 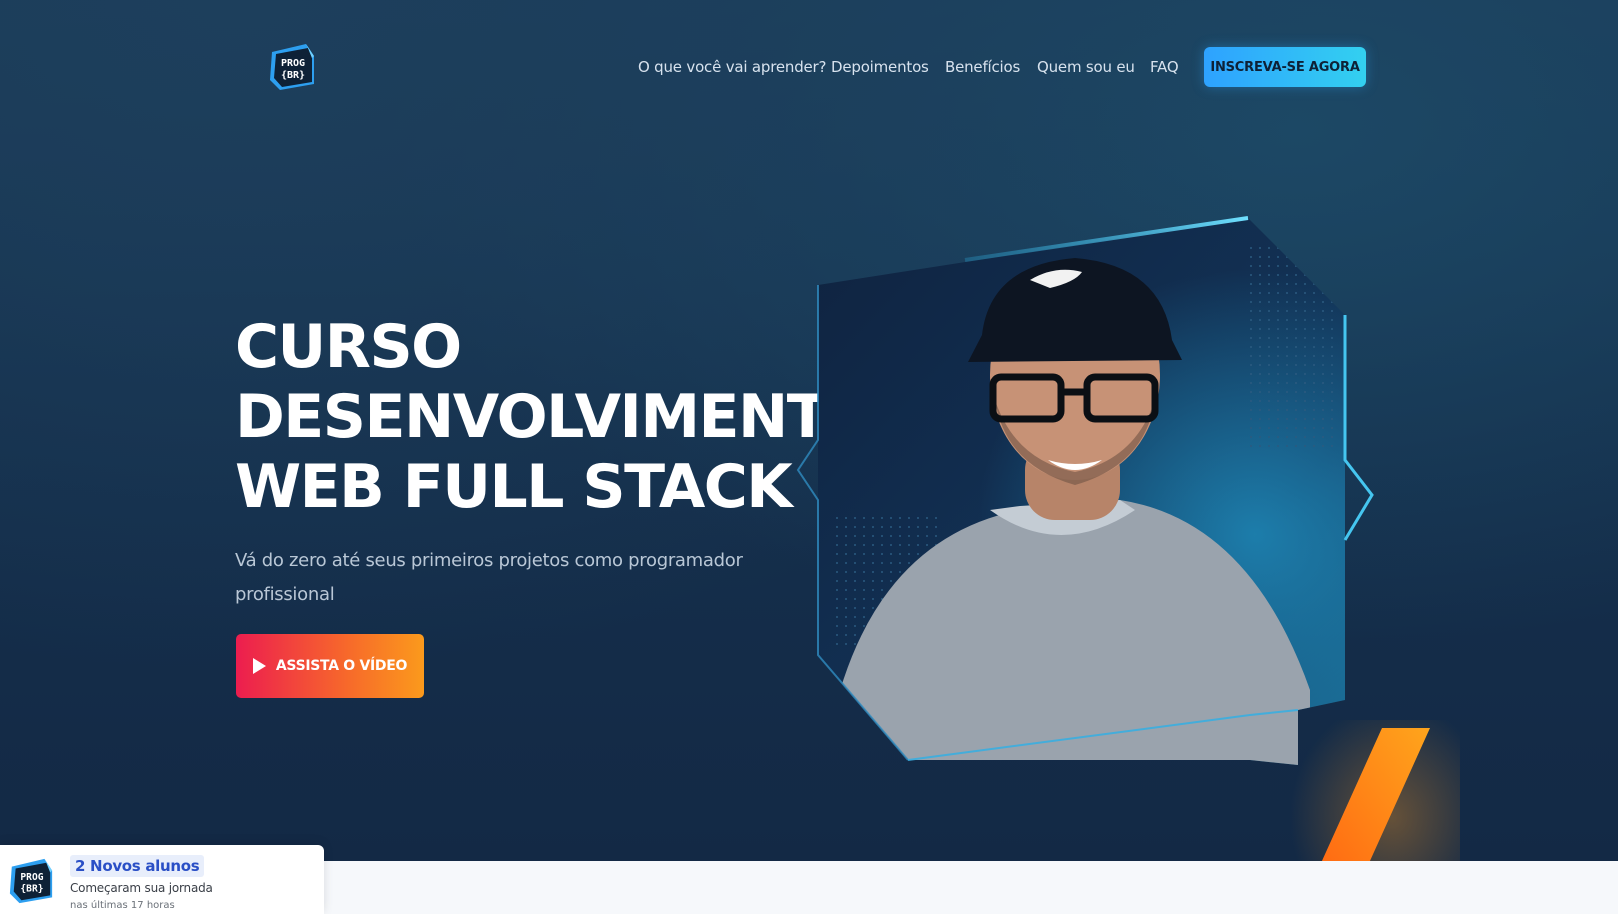 What do you see at coordinates (31, 889) in the screenshot?
I see `toast-logo-bottom: {BR}` at bounding box center [31, 889].